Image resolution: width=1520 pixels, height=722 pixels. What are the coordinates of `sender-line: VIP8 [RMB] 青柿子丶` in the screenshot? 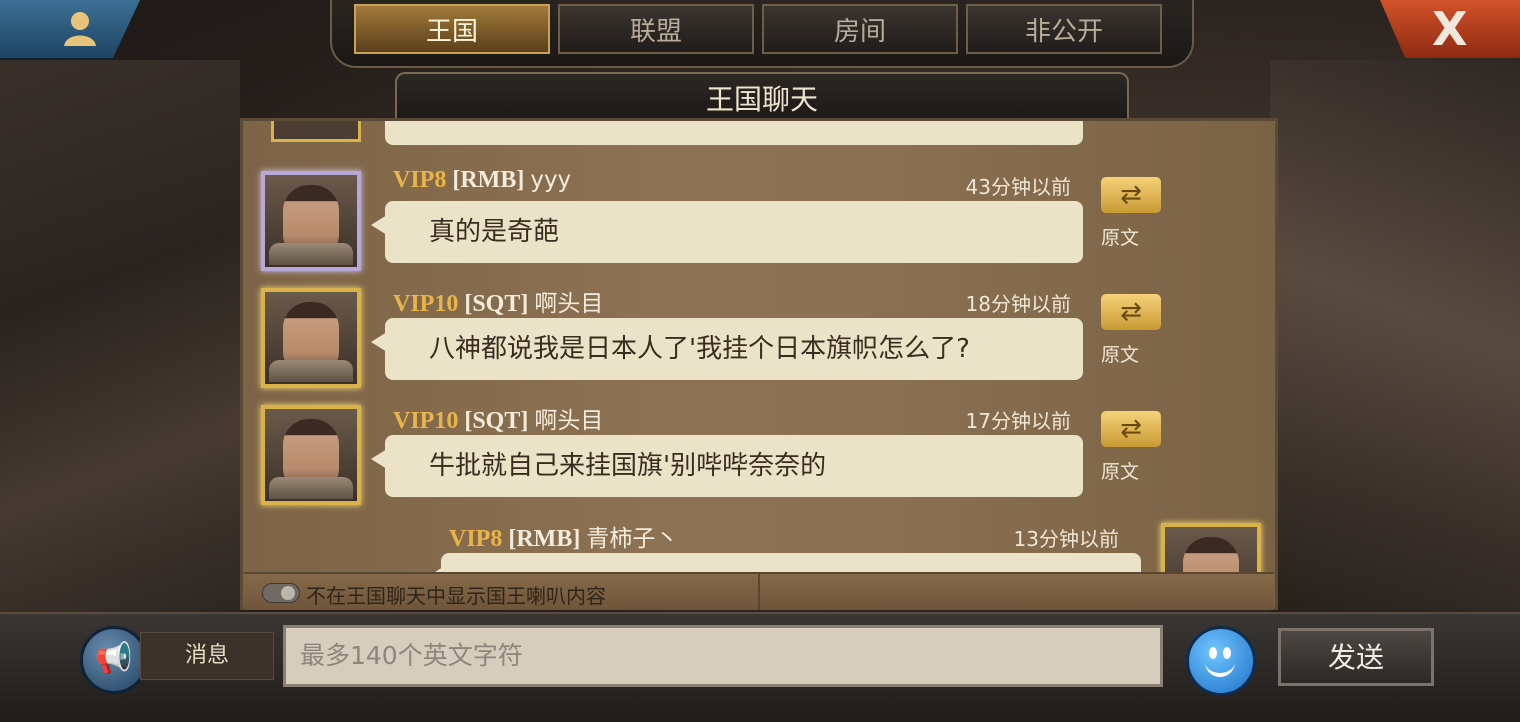 It's located at (563, 536).